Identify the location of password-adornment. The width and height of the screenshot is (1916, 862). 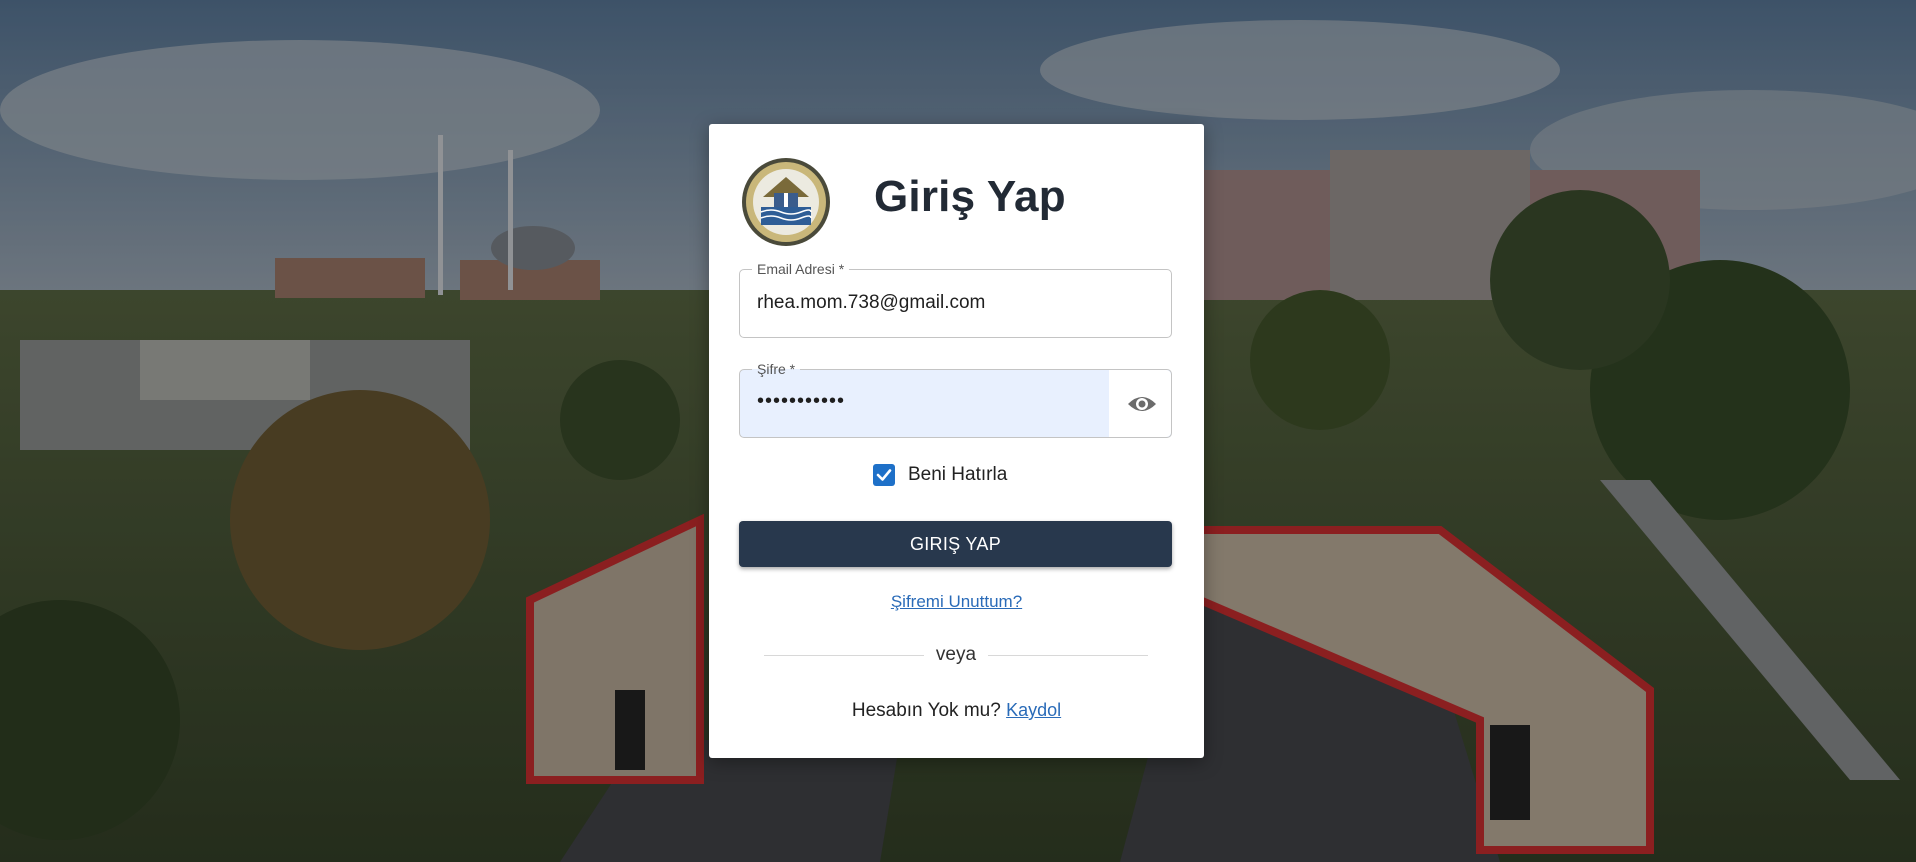
(1140, 403).